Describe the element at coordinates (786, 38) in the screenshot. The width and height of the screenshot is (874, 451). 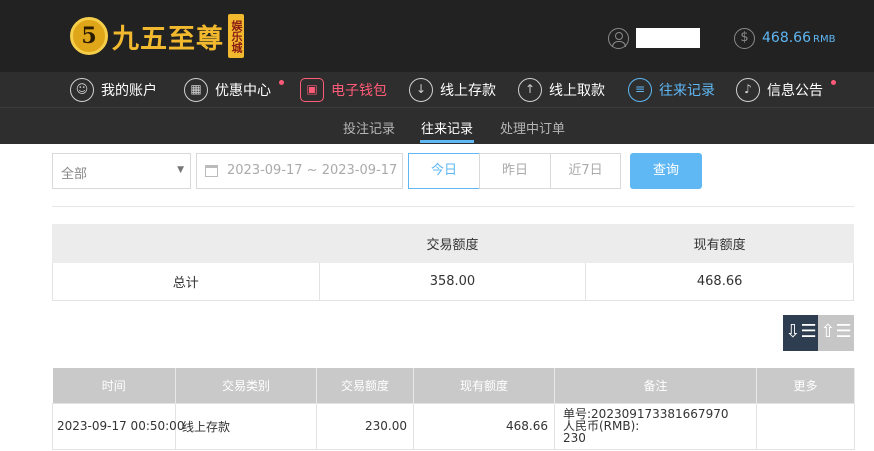
I see `balance-value: 468.66` at that location.